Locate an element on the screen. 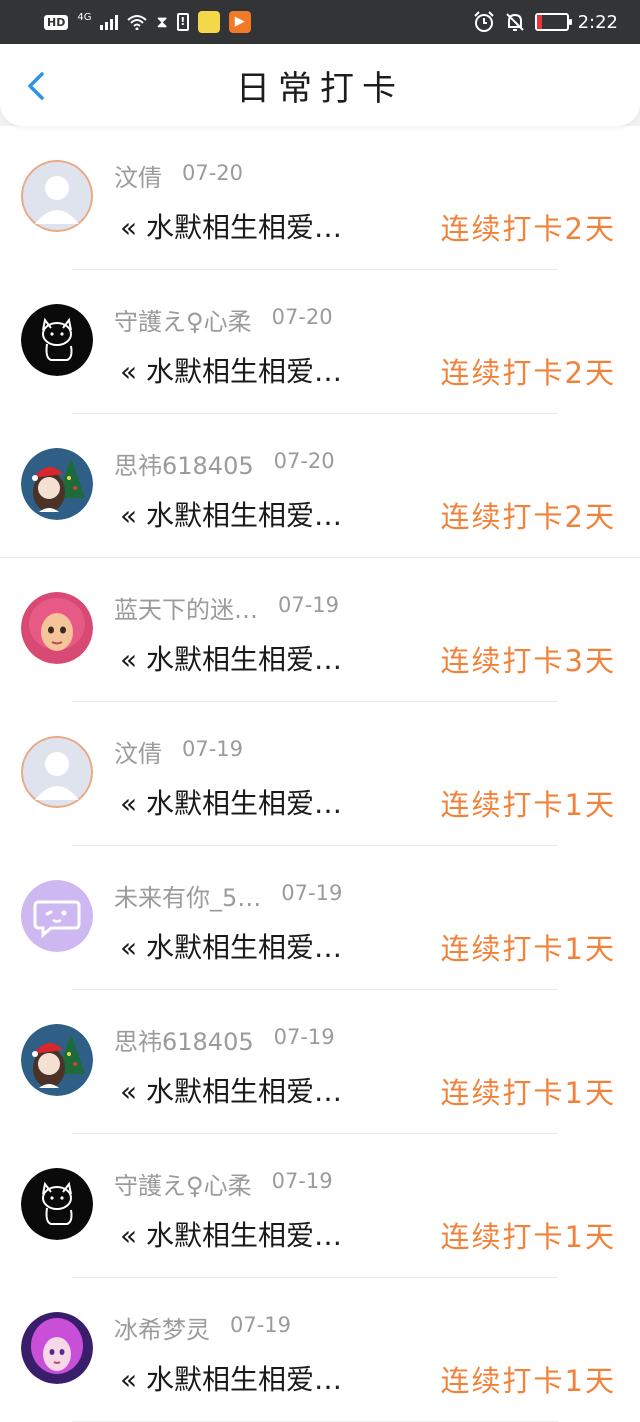 The image size is (640, 1422). hd-icon: HD is located at coordinates (56, 22).